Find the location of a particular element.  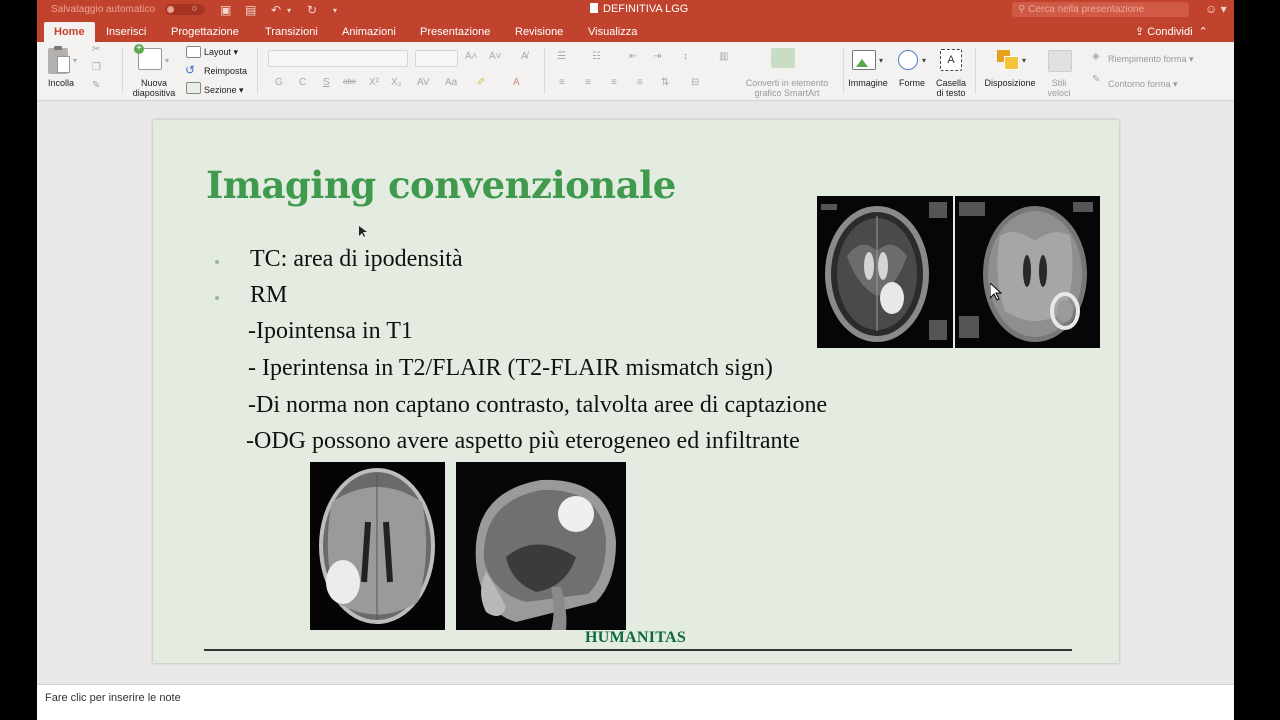

paste-icon is located at coordinates (59, 60).